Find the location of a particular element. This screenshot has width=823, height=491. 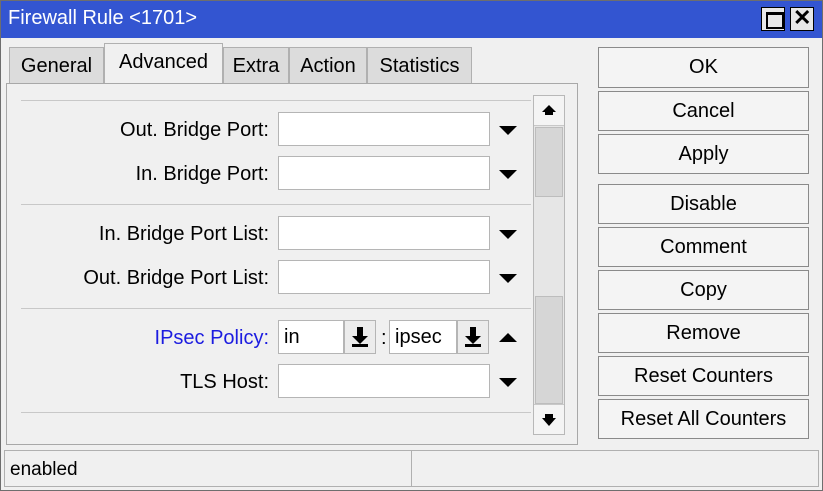

scroll-thumb is located at coordinates (549, 162).